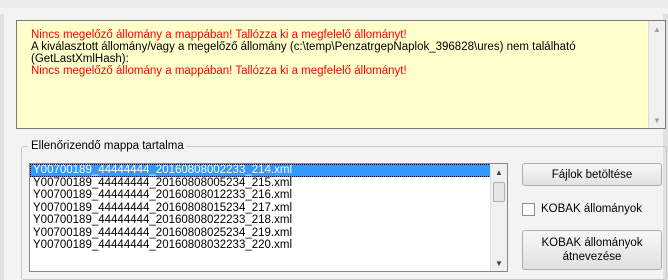 Image resolution: width=668 pixels, height=280 pixels. Describe the element at coordinates (656, 74) in the screenshot. I see `message-log-scrollbar: ▲ ▼` at that location.